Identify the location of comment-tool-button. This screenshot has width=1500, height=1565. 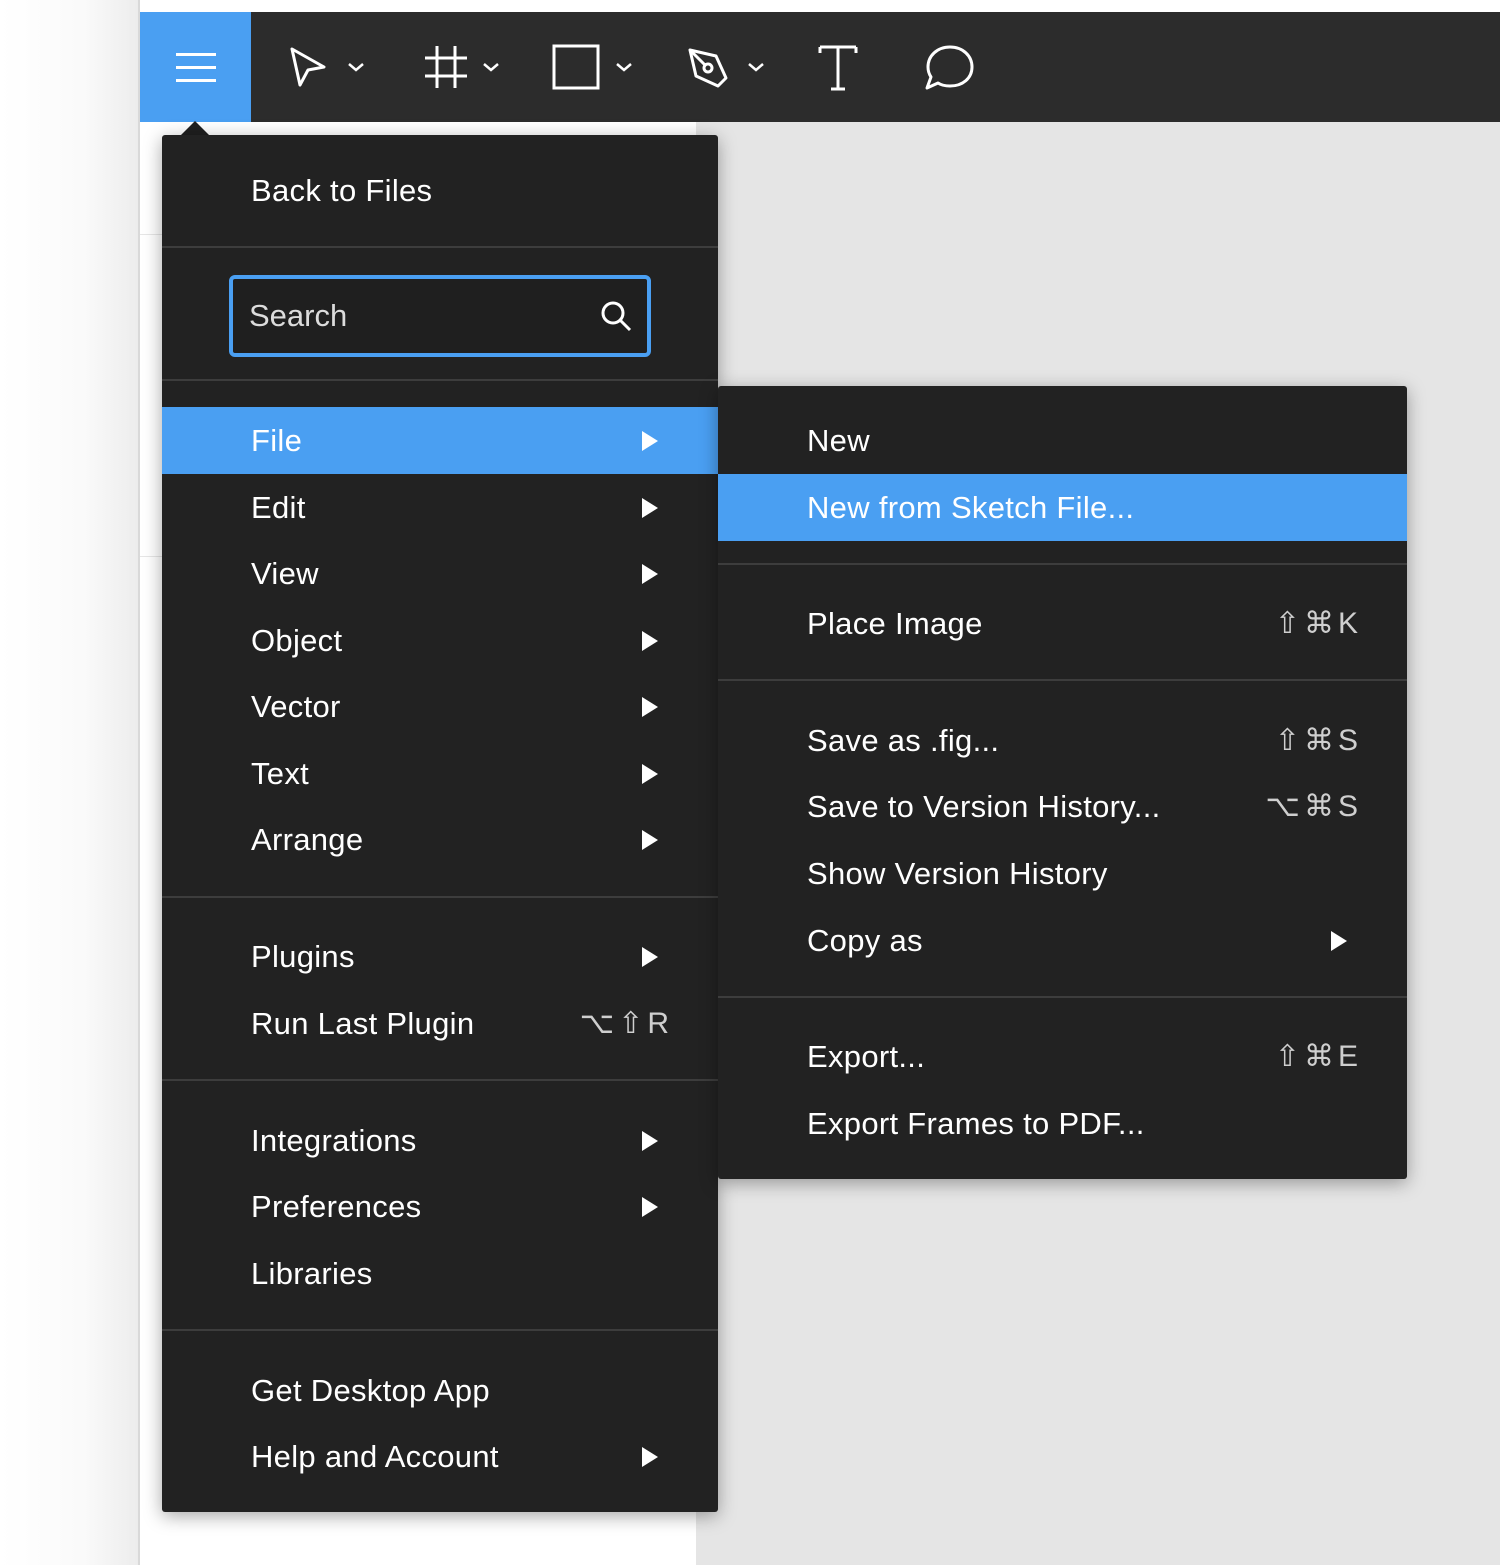
(949, 67).